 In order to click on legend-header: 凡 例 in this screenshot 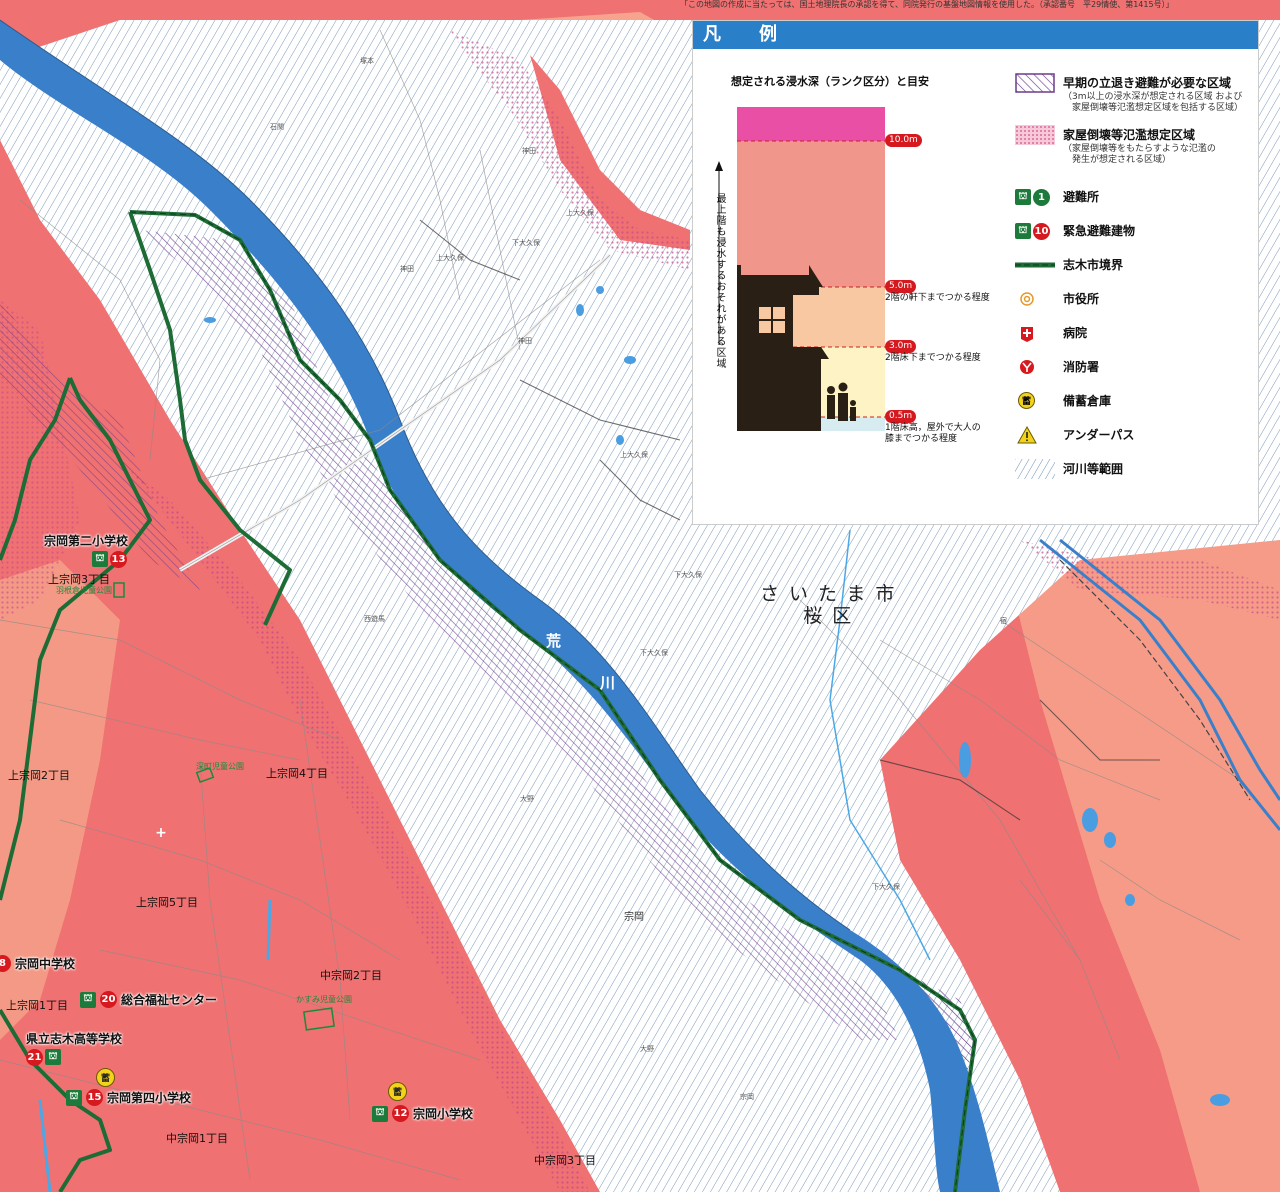, I will do `click(975, 35)`.